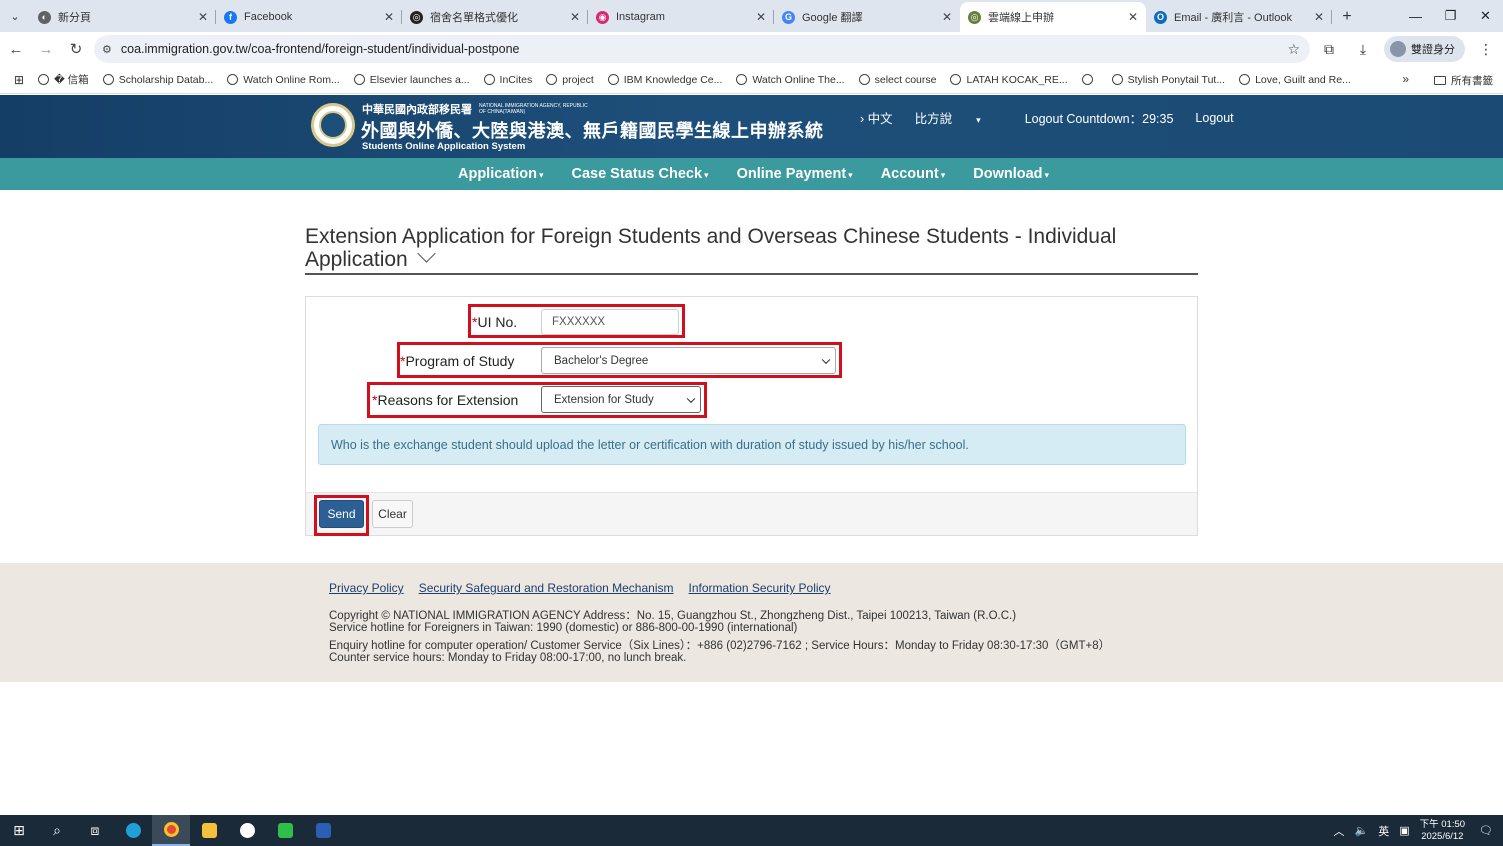  Describe the element at coordinates (1415, 16) in the screenshot. I see `minimize-icon: —` at that location.